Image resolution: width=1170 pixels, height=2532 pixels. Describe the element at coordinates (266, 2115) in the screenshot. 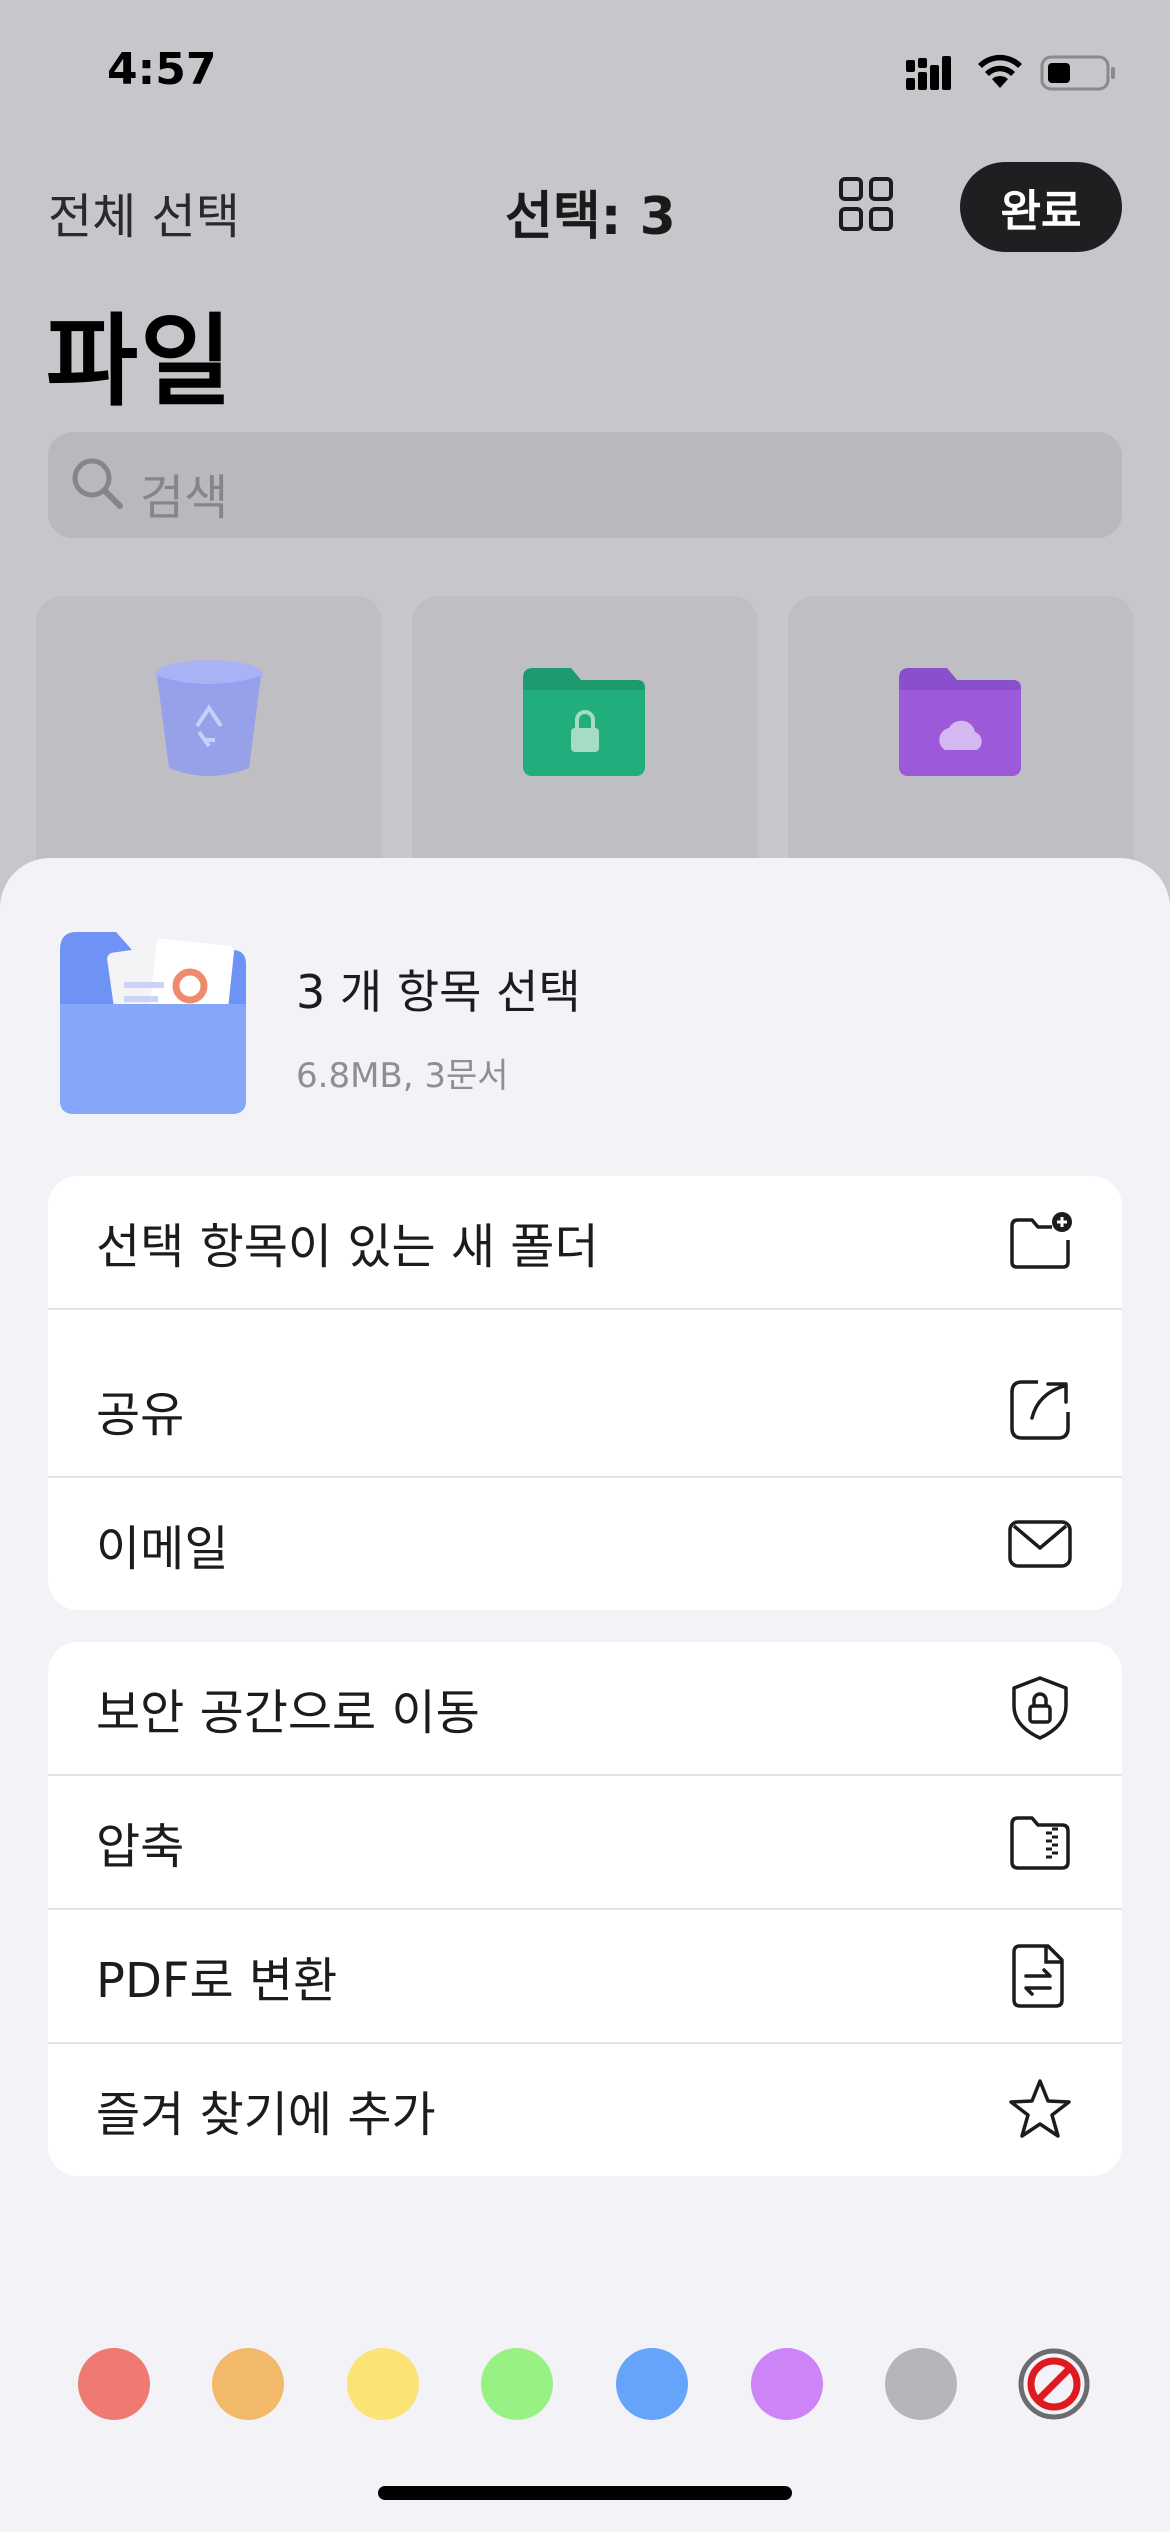

I see `row-label: 즐겨 찾기에 추가` at that location.